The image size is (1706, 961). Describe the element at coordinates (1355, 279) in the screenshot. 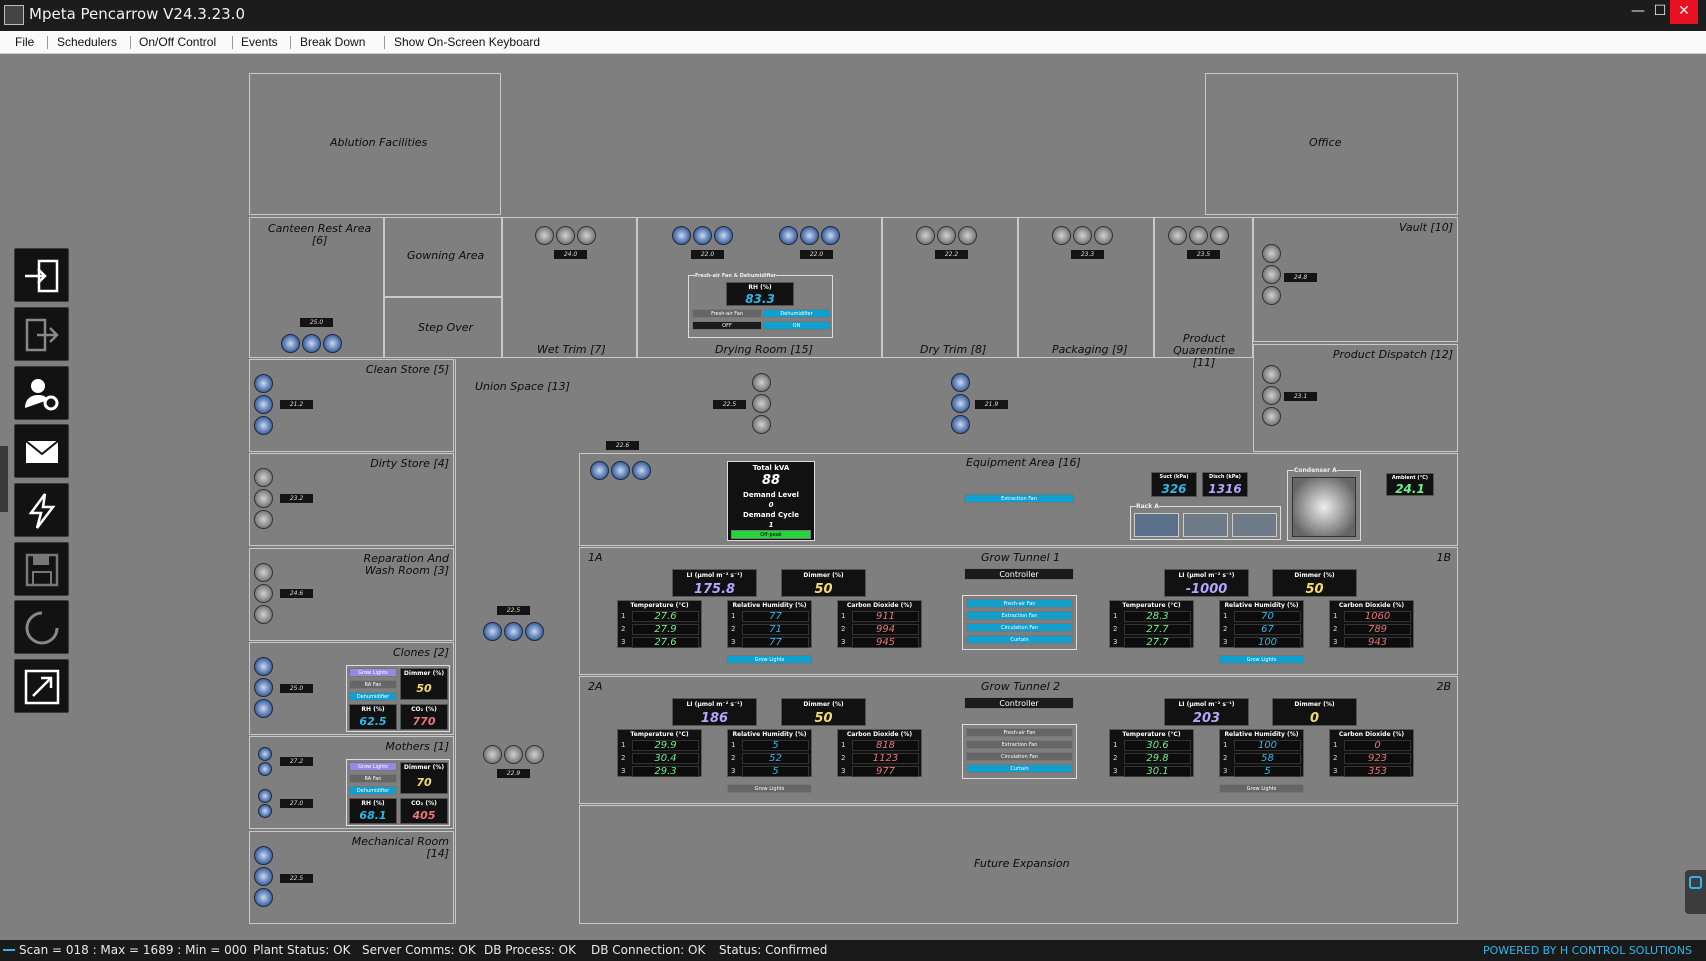

I see `room-vault: Vault [10] 24.8` at that location.